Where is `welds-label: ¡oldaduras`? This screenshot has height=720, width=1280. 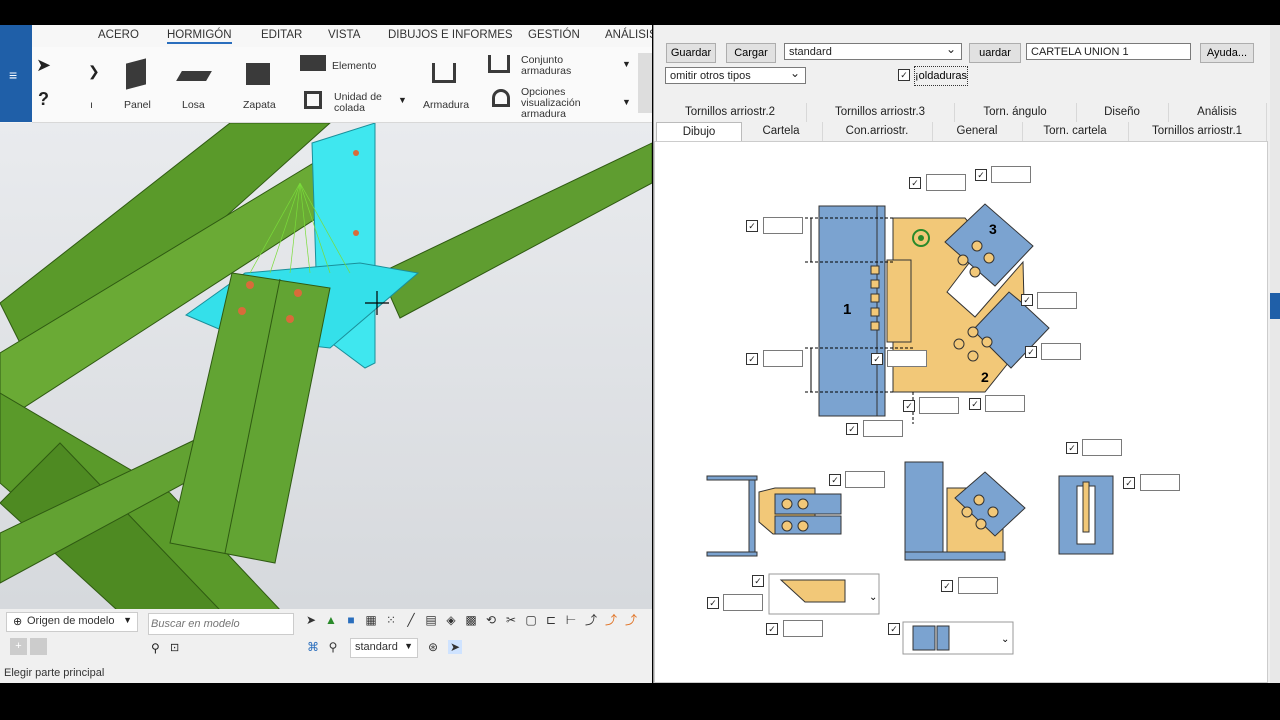 welds-label: ¡oldaduras is located at coordinates (941, 76).